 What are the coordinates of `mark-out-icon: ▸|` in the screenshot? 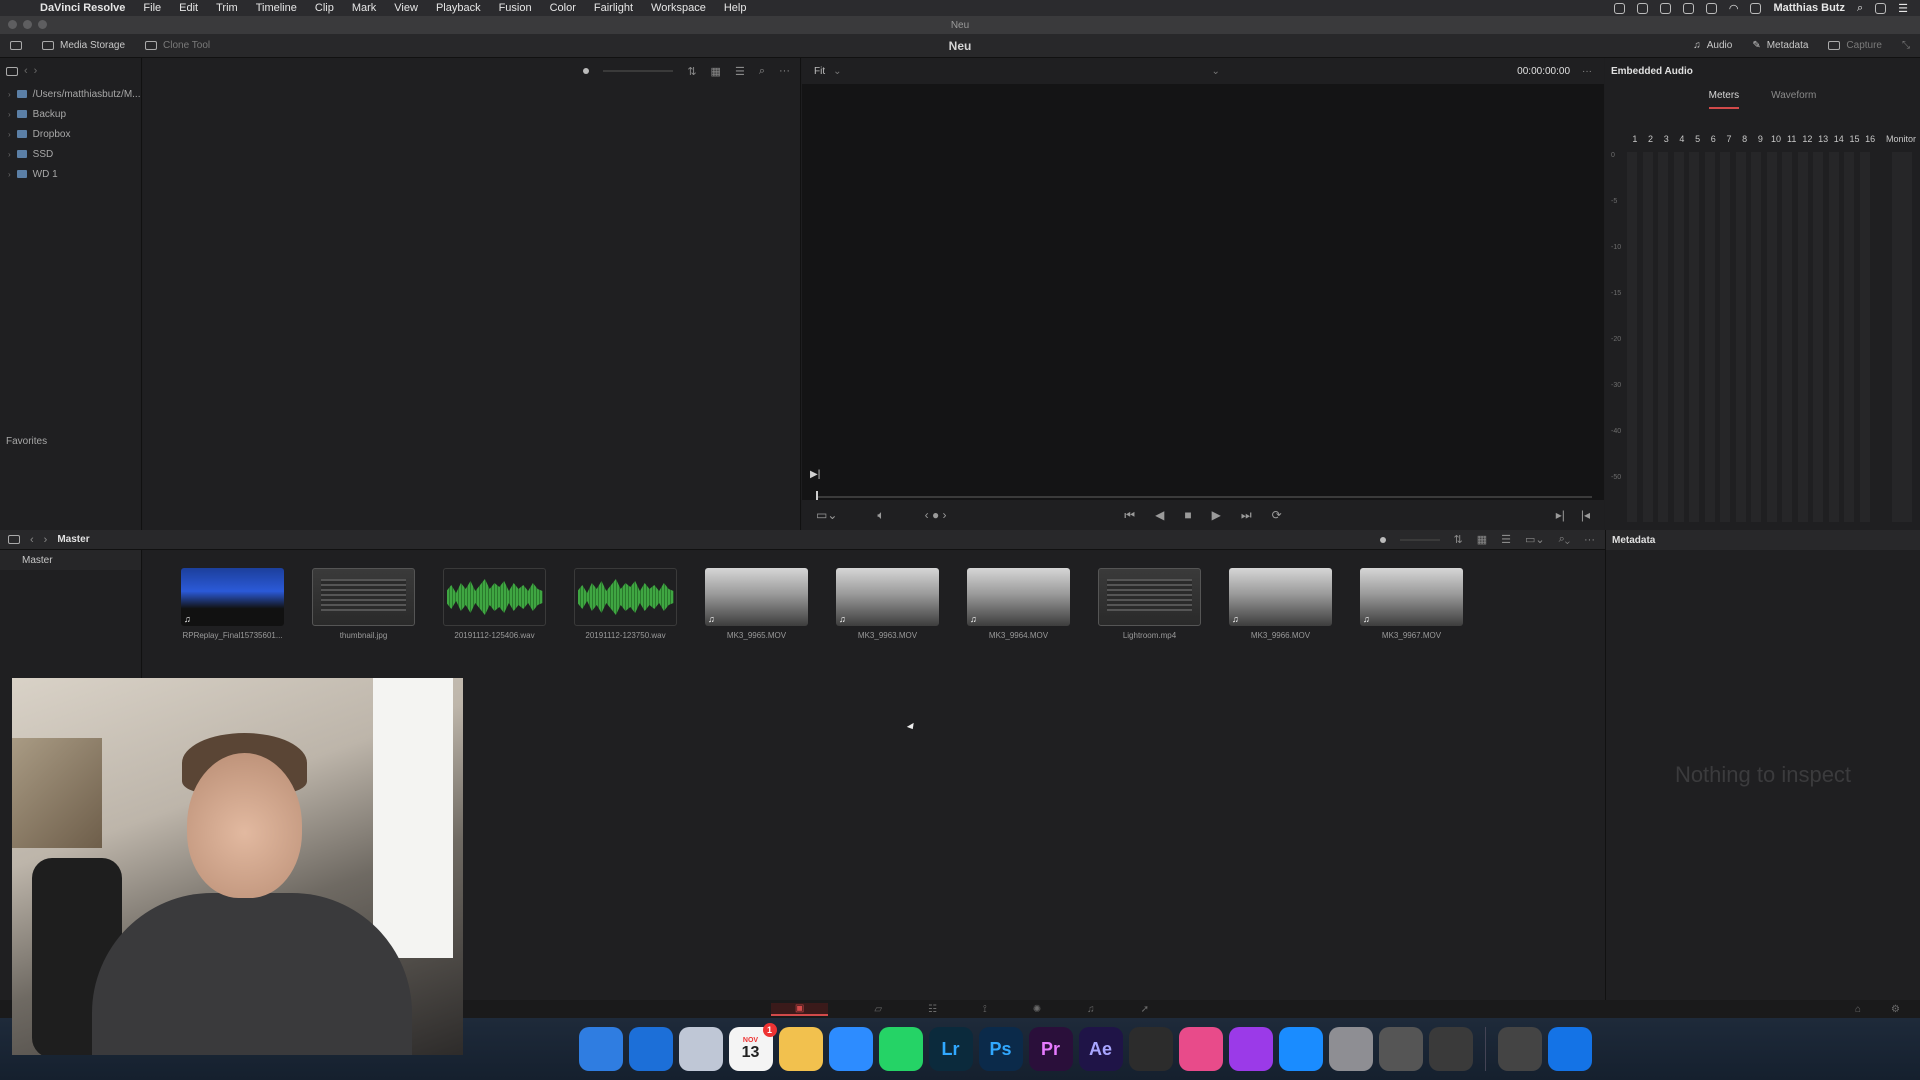 It's located at (1560, 515).